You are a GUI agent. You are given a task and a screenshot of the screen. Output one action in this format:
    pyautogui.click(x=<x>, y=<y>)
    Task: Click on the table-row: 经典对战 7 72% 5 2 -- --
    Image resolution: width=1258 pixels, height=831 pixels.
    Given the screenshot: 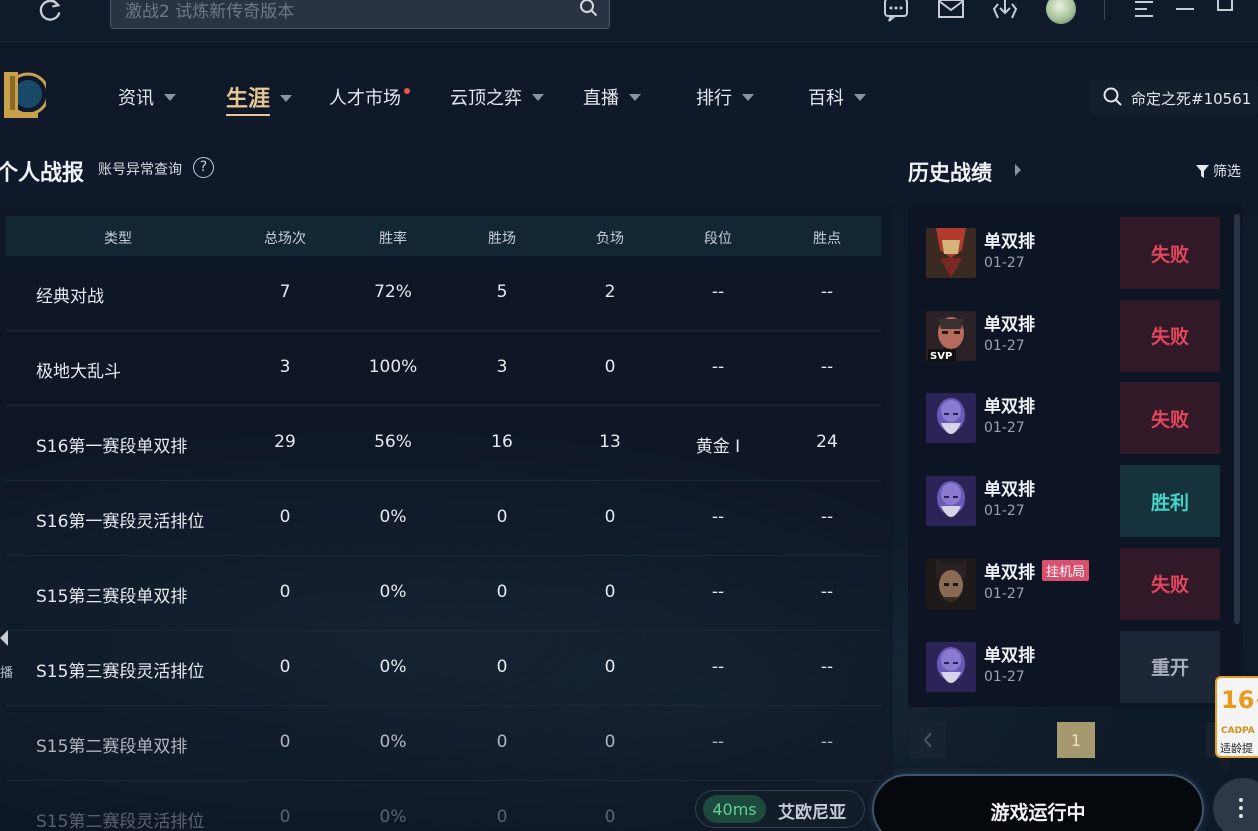 What is the action you would take?
    pyautogui.click(x=443, y=293)
    